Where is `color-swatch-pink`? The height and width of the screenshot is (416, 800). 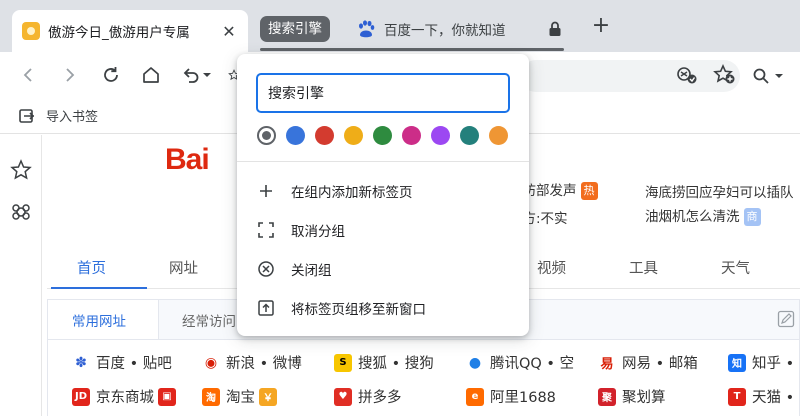 color-swatch-pink is located at coordinates (411, 135).